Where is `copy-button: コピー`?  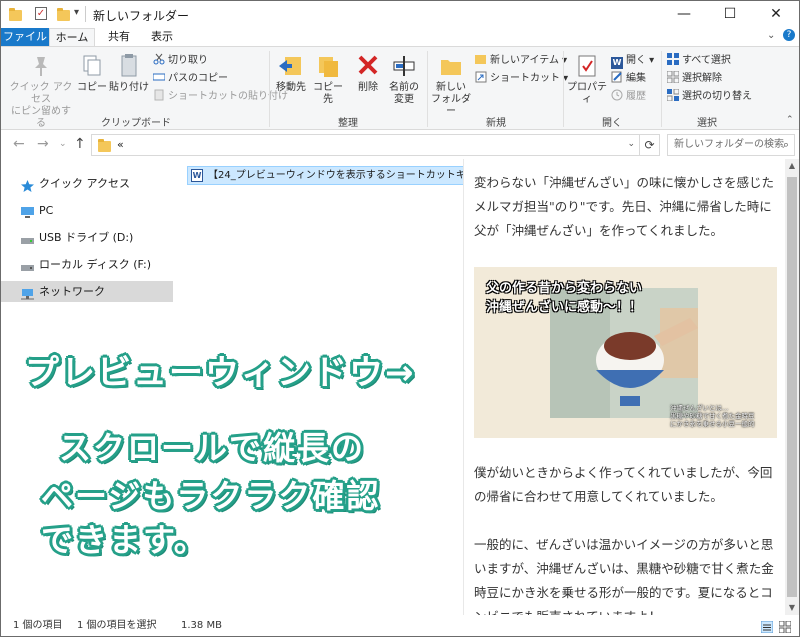 copy-button: コピー is located at coordinates (92, 73).